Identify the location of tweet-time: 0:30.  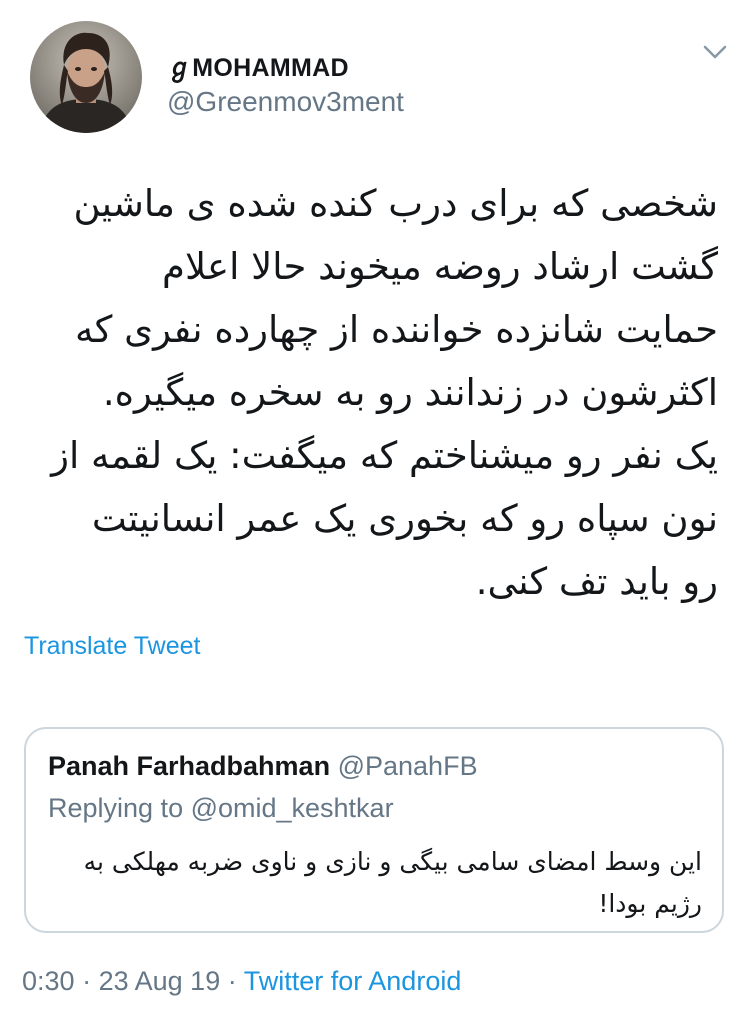
(48, 981).